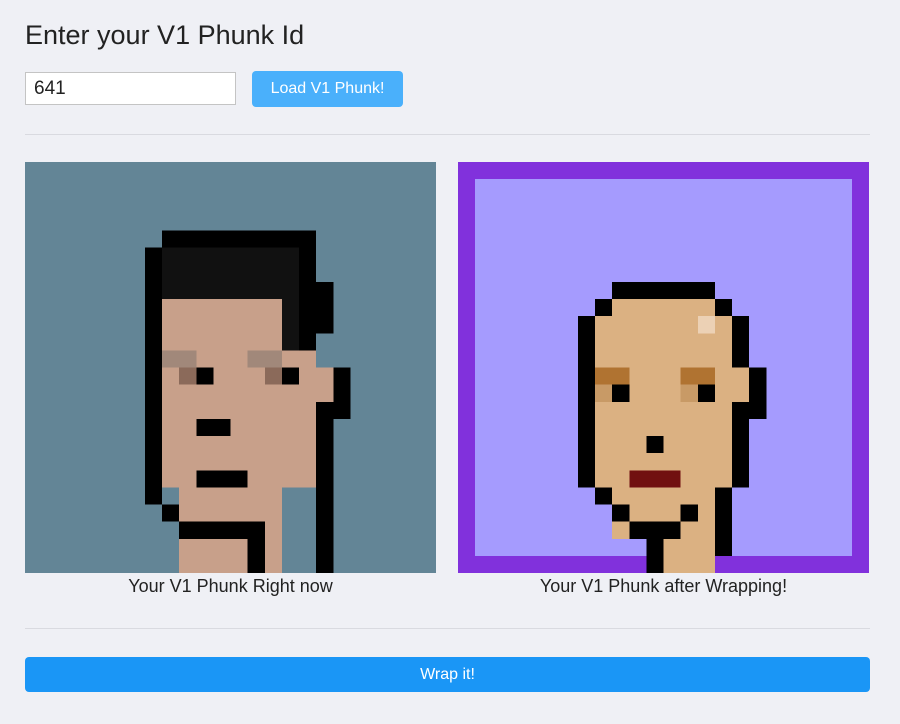 This screenshot has height=724, width=900. I want to click on phunk-id-input, so click(130, 88).